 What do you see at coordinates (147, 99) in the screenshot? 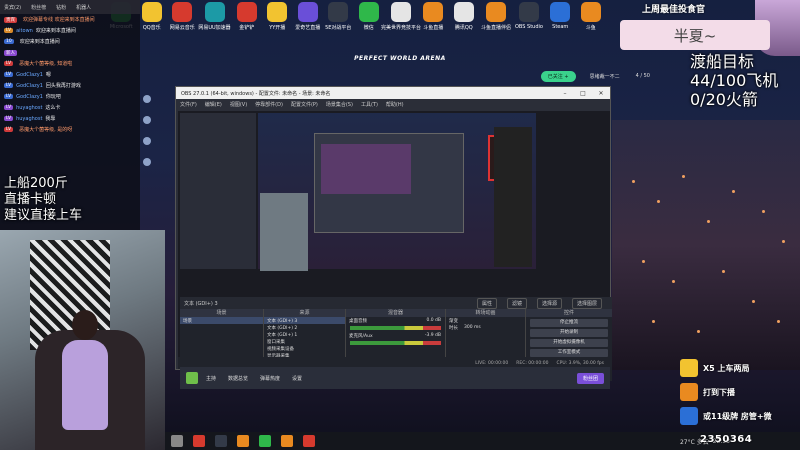
I see `rail-home-icon` at bounding box center [147, 99].